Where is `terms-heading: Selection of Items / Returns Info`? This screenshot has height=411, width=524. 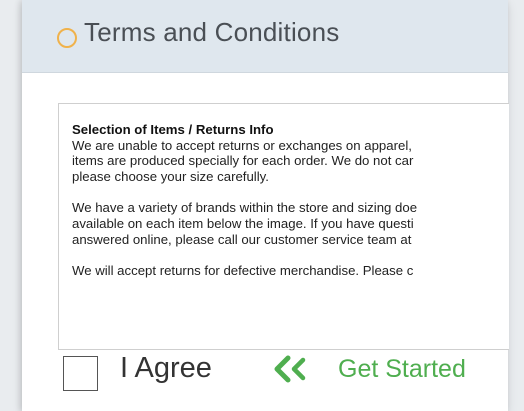
terms-heading: Selection of Items / Returns Info is located at coordinates (173, 129).